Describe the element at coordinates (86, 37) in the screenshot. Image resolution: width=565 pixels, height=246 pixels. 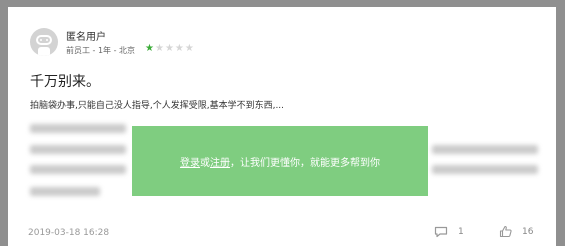
I see `username: 匿名用户` at that location.